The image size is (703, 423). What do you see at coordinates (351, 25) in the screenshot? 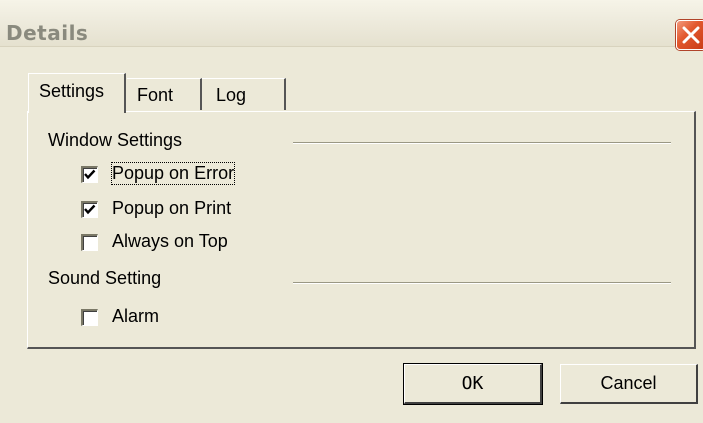
I see `title-bar: Details` at bounding box center [351, 25].